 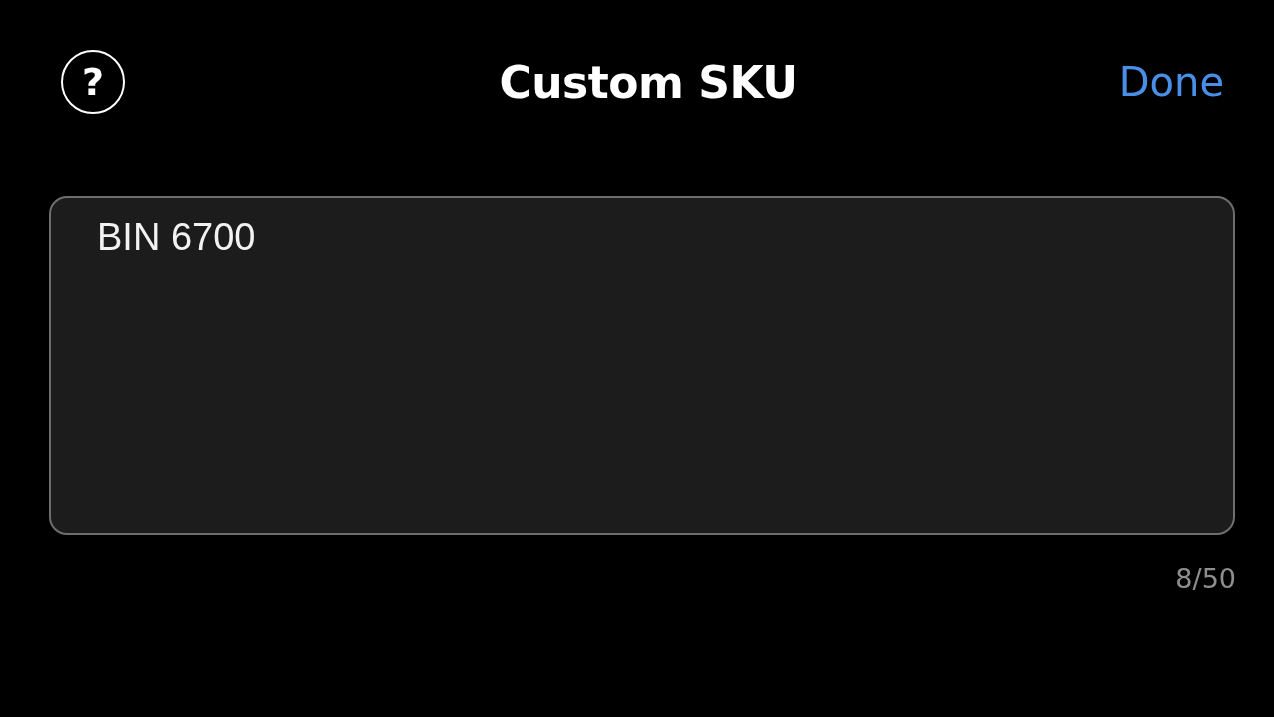 I want to click on done-button: Done, so click(x=1171, y=82).